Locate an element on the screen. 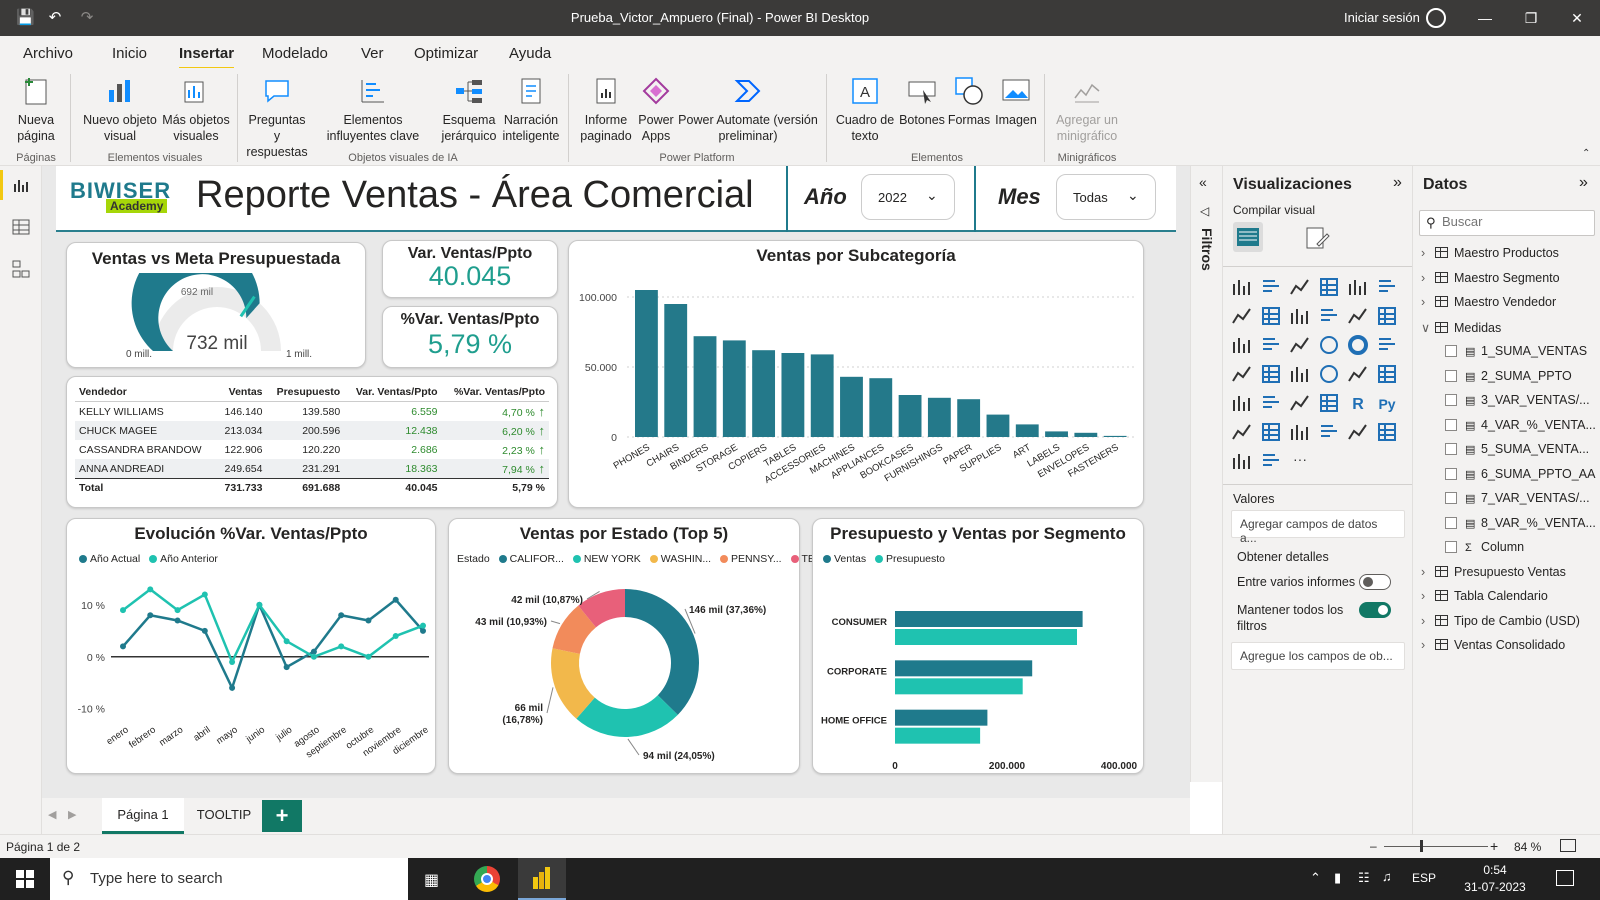  scatter-visual-icon is located at coordinates (1300, 345).